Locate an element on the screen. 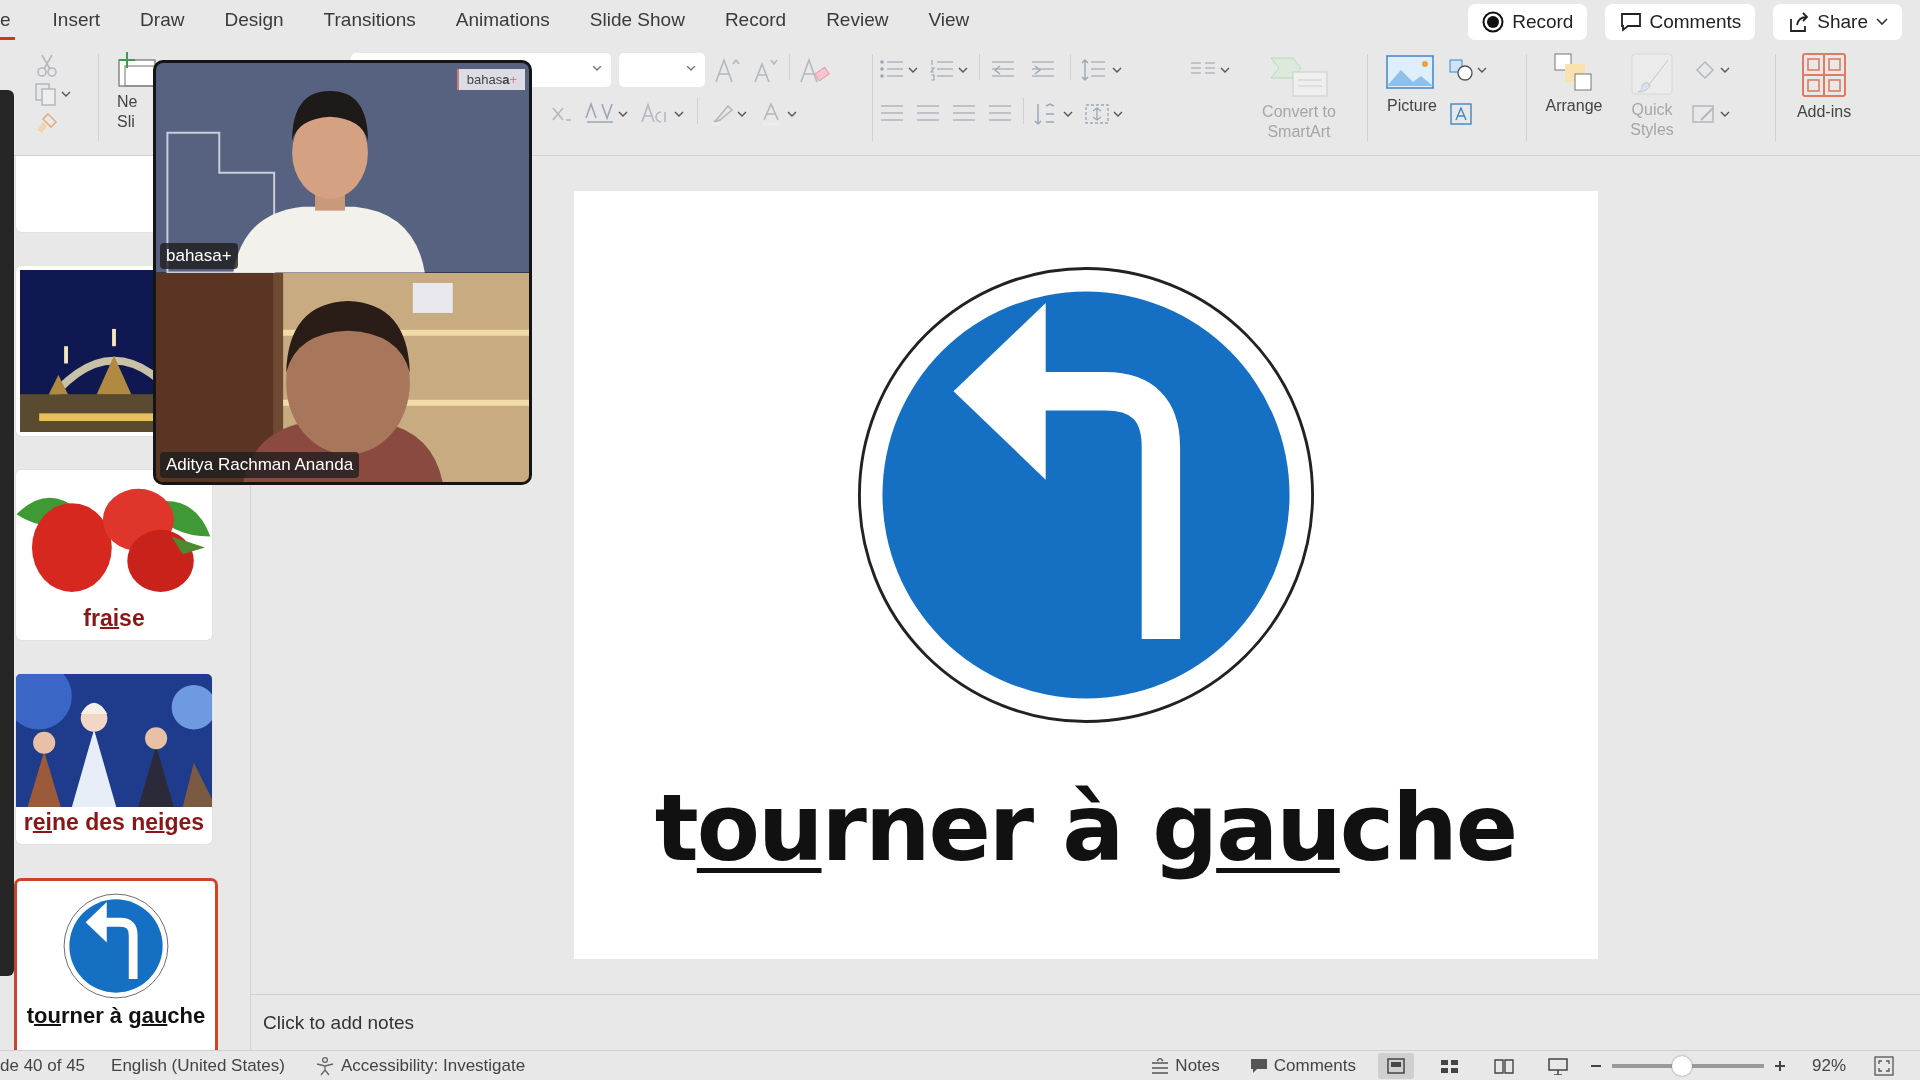  slide-caption: tourner à gauche is located at coordinates (116, 1016).